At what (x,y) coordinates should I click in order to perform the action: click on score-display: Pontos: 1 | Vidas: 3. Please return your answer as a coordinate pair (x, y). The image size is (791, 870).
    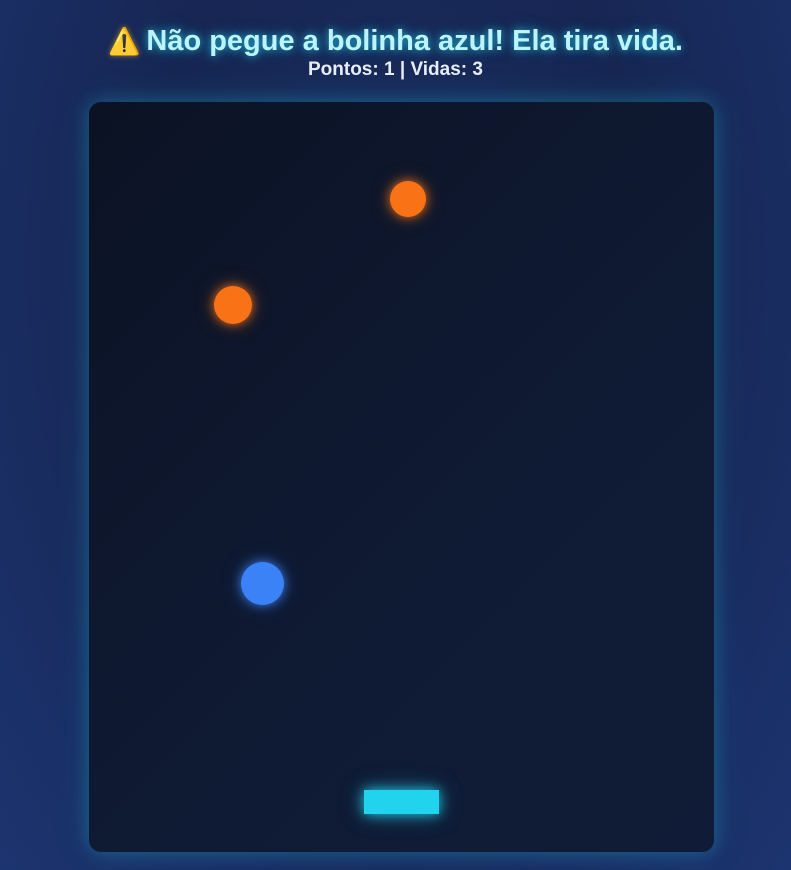
    Looking at the image, I should click on (395, 70).